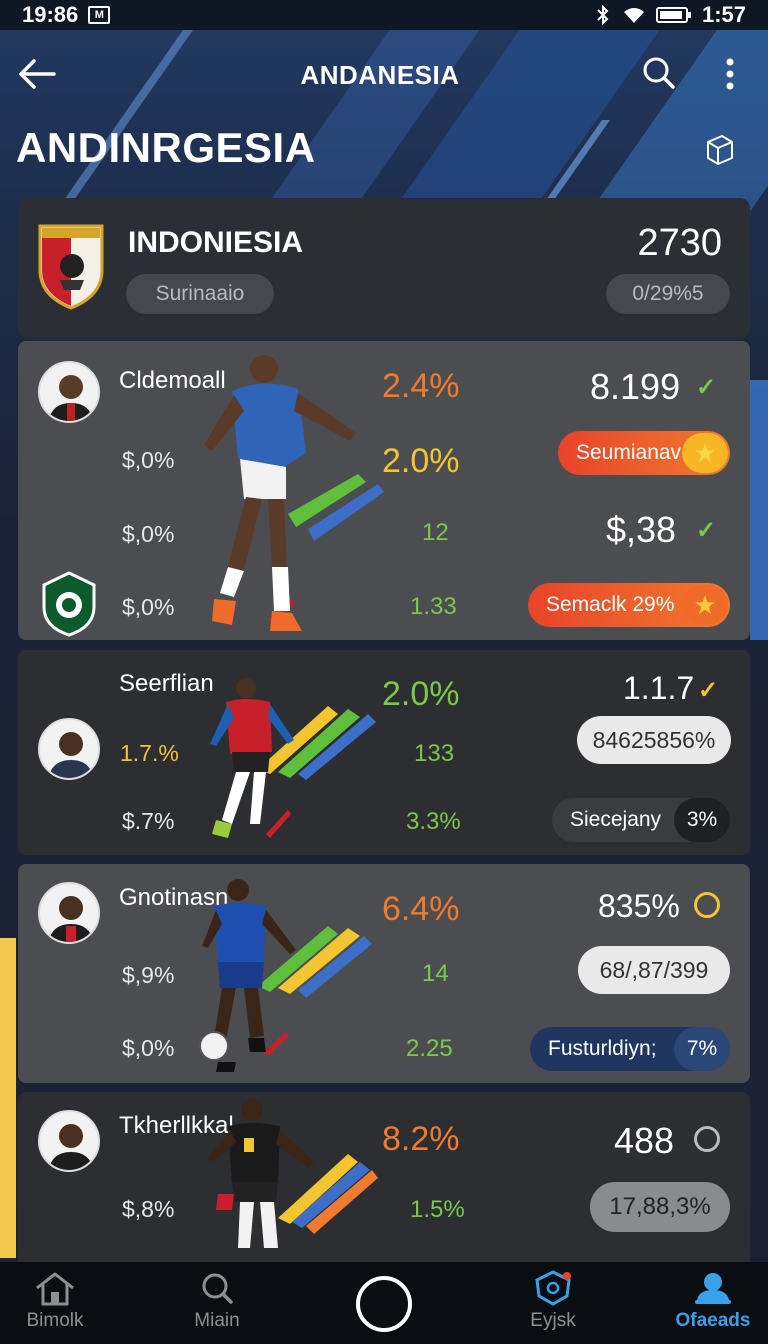 This screenshot has height=1344, width=768. Describe the element at coordinates (659, 688) in the screenshot. I see `value-top: 1.1.7` at that location.